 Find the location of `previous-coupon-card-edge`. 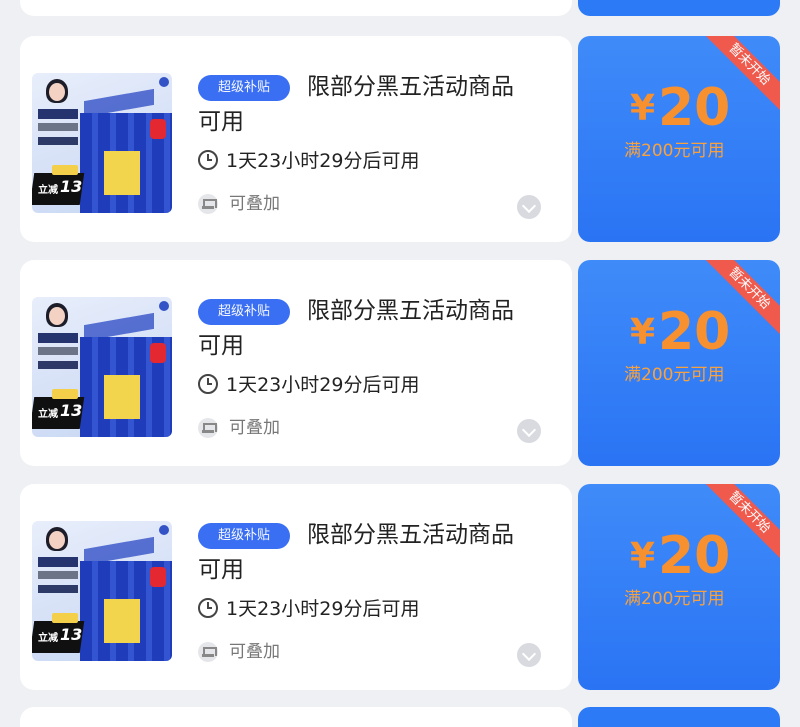

previous-coupon-card-edge is located at coordinates (296, 8).